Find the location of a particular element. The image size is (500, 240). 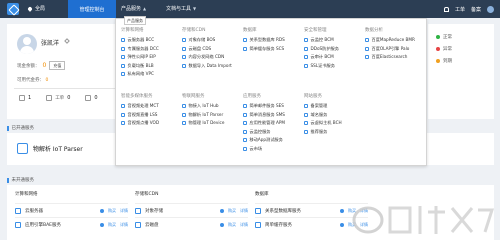

menu-item-label: 私有网络 VPC is located at coordinates (140, 74).